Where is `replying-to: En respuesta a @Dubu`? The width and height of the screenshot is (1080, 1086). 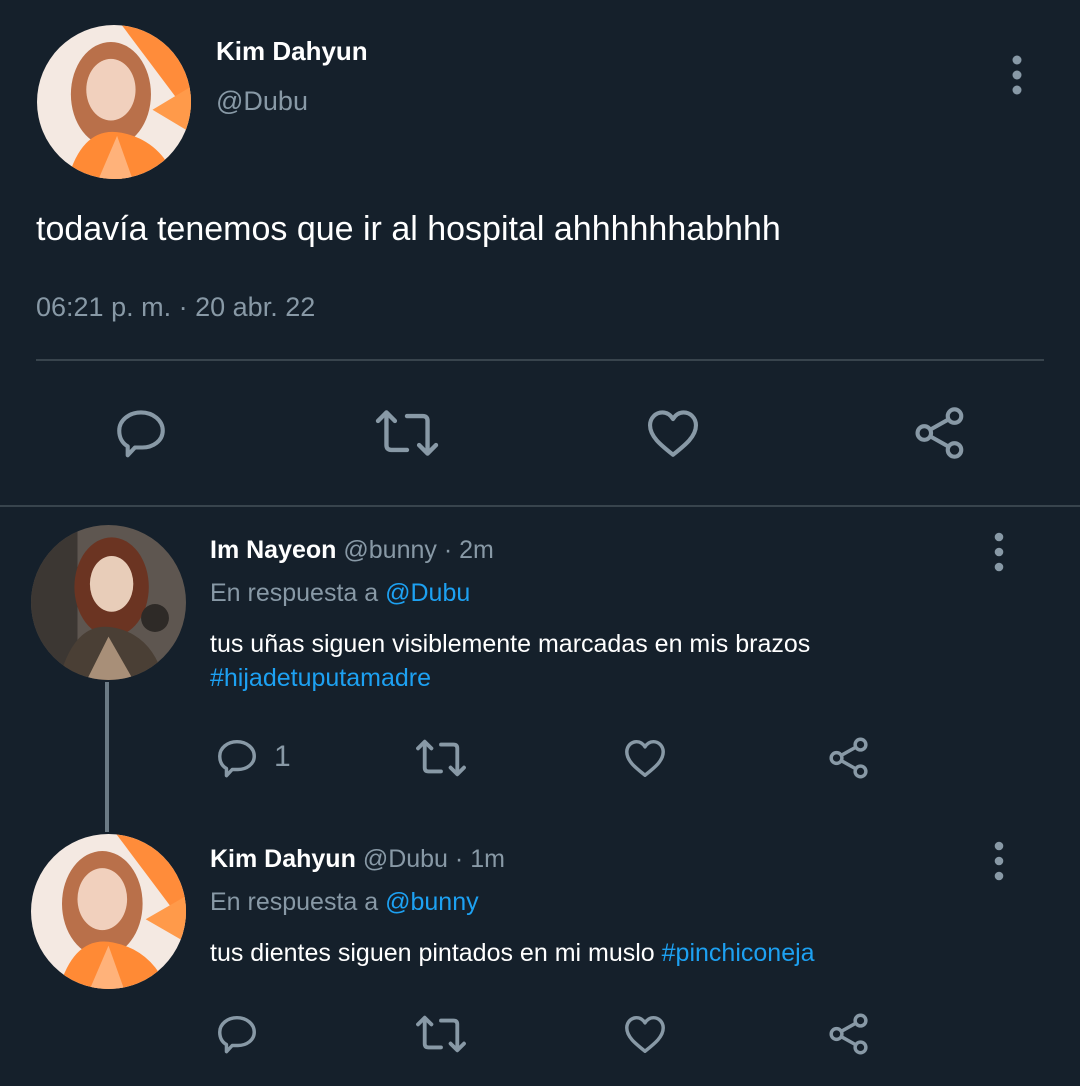 replying-to: En respuesta a @Dubu is located at coordinates (340, 593).